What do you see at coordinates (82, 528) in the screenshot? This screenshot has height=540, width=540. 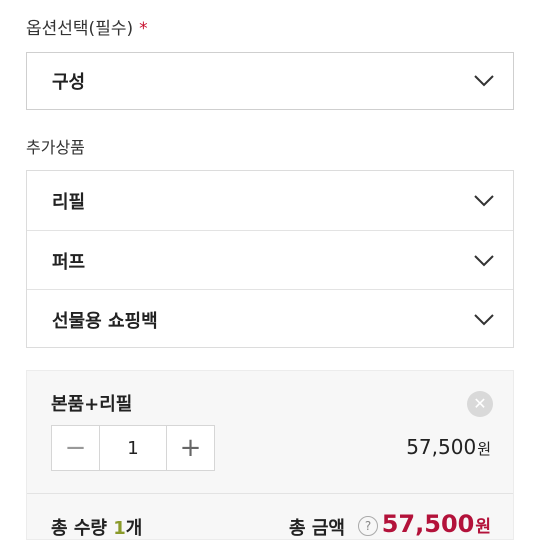 I see `total-quantity-prefix: 총 수량` at bounding box center [82, 528].